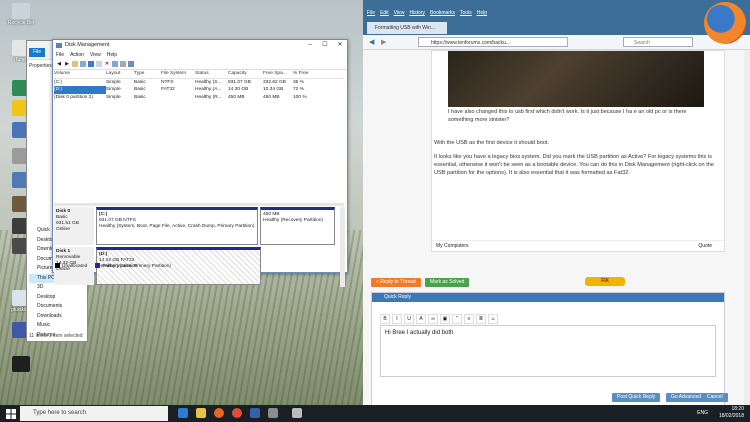 Image resolution: width=750 pixels, height=422 pixels. Describe the element at coordinates (427, 13) in the screenshot. I see `firefox-menubar: File Edit View History Bookmarks Tools Help` at that location.